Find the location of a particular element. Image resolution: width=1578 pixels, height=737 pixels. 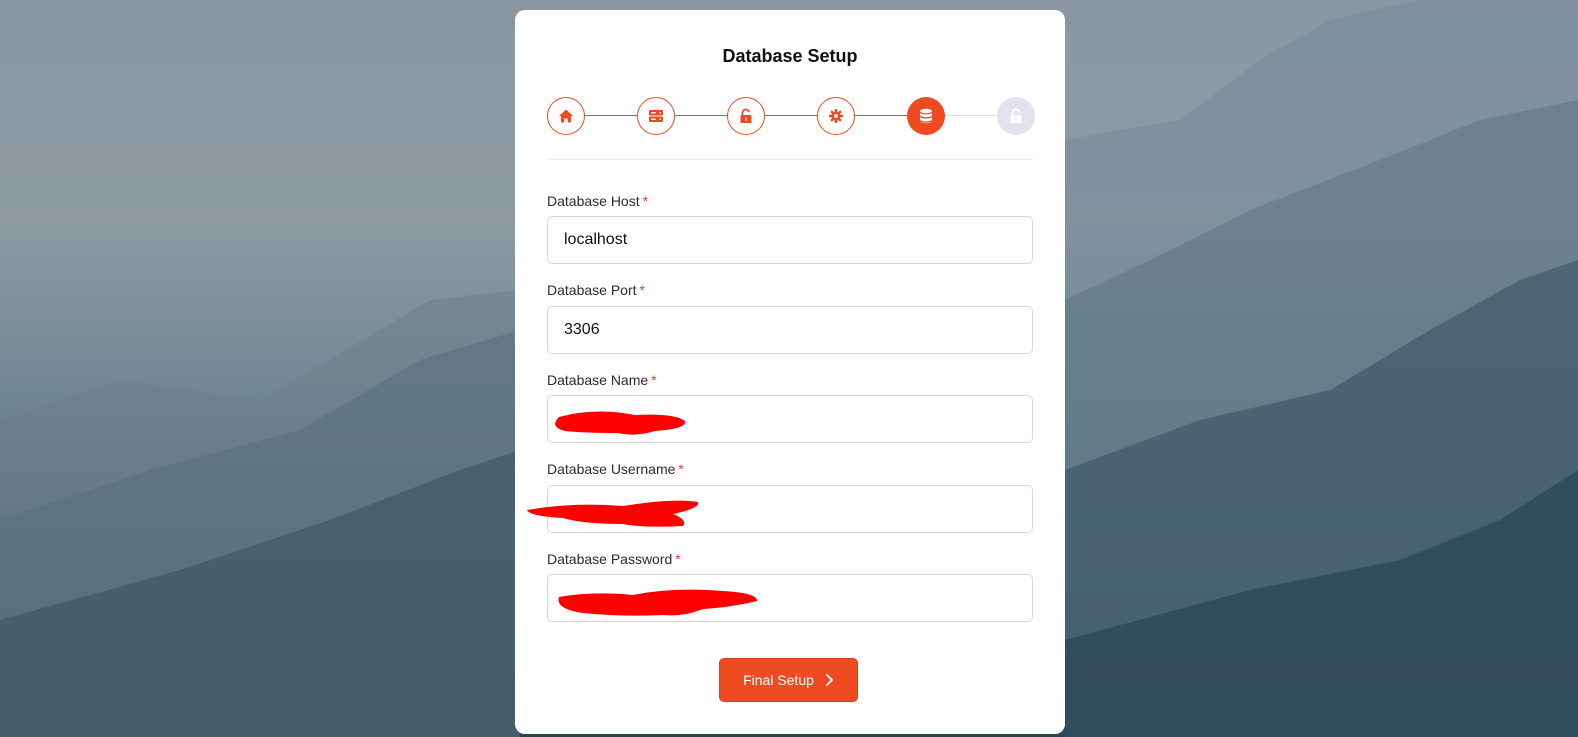

setup-stepper is located at coordinates (791, 116).